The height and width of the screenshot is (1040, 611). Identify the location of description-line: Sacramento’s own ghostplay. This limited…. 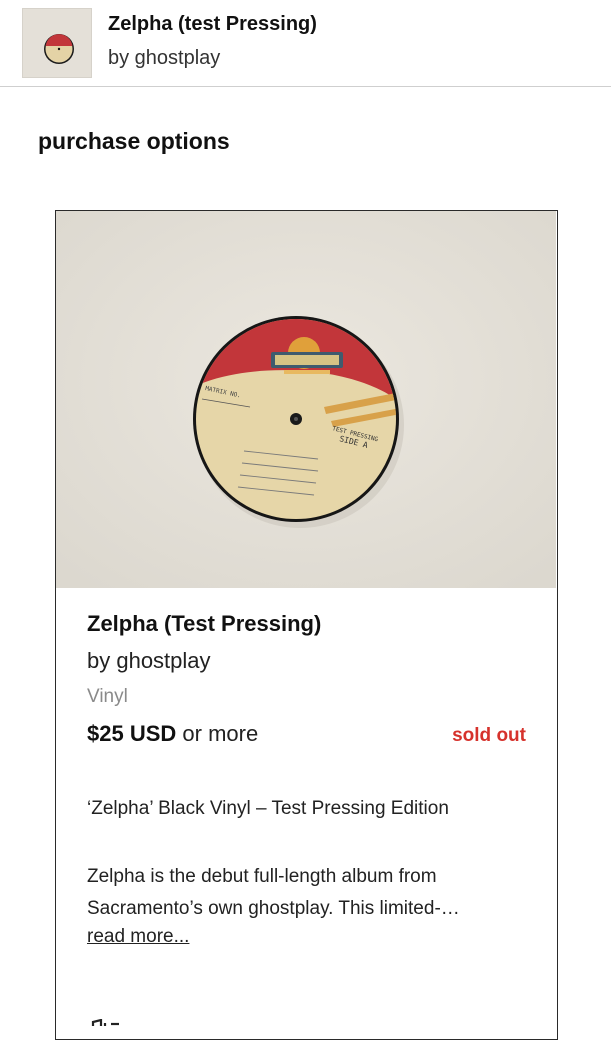
(273, 908).